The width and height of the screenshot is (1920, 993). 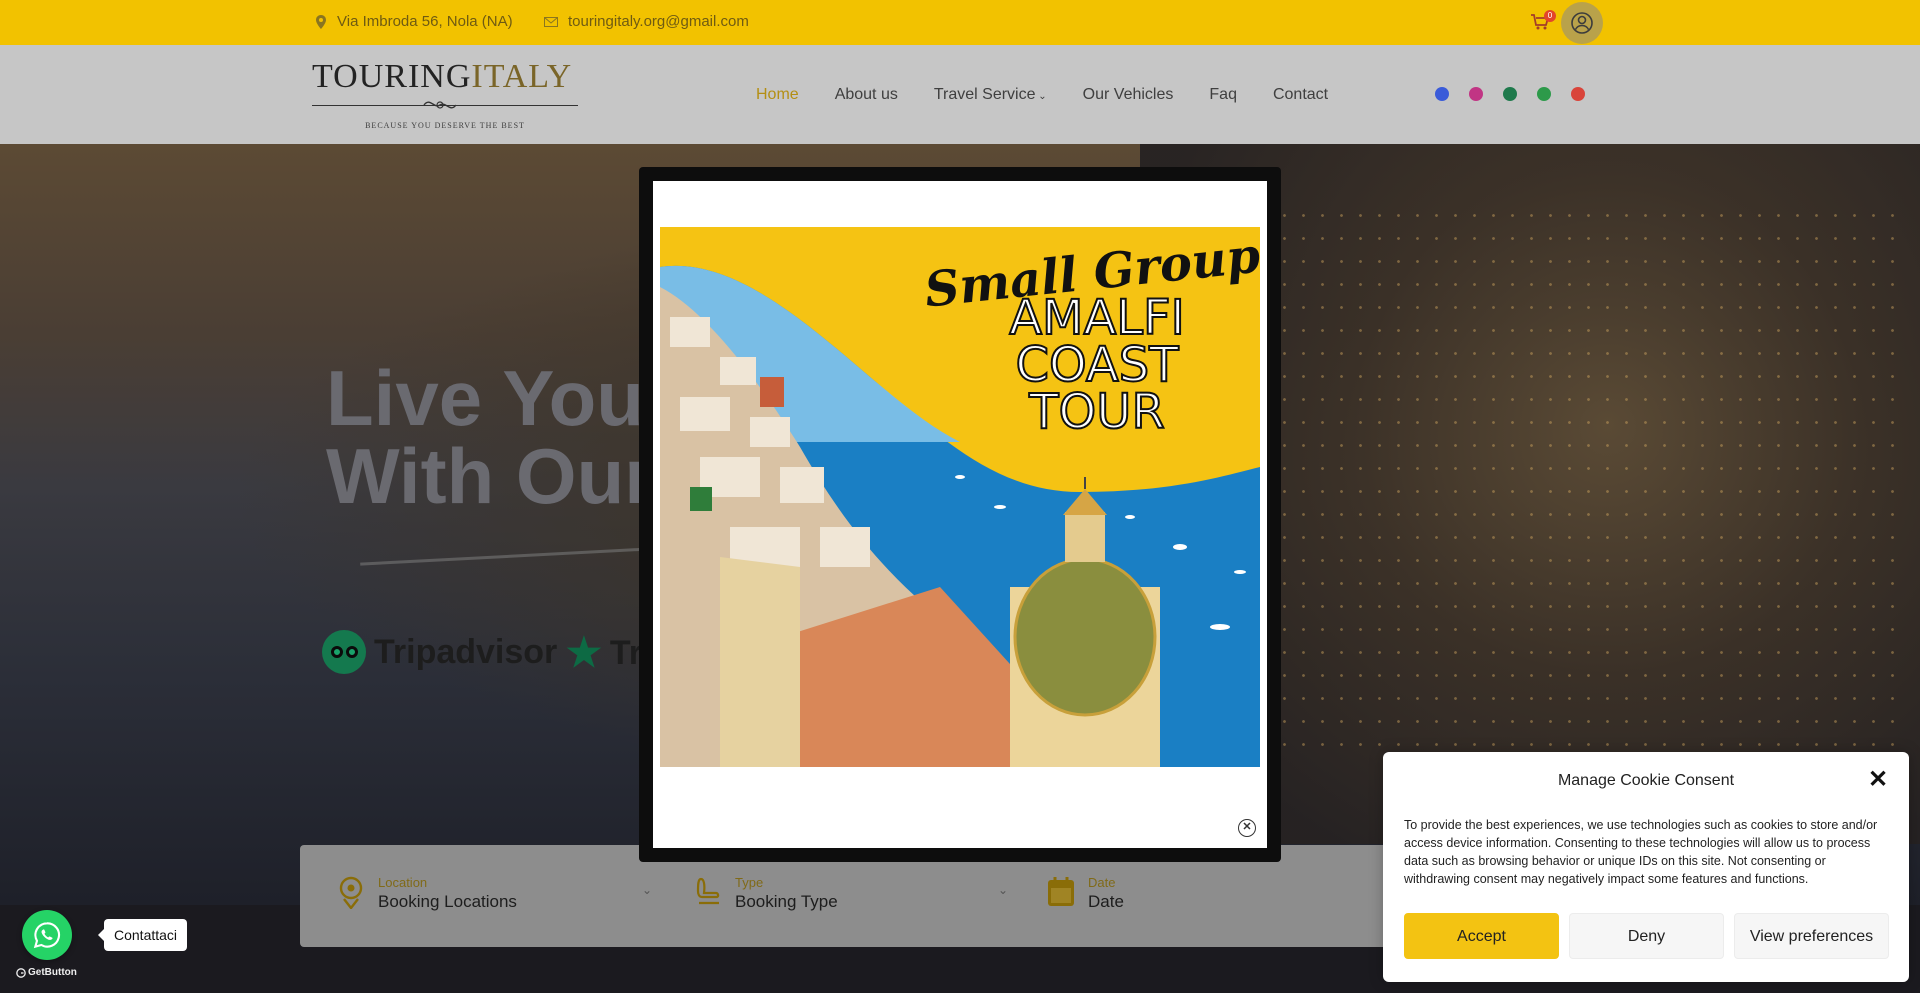 What do you see at coordinates (584, 653) in the screenshot?
I see `star-icon: ★` at bounding box center [584, 653].